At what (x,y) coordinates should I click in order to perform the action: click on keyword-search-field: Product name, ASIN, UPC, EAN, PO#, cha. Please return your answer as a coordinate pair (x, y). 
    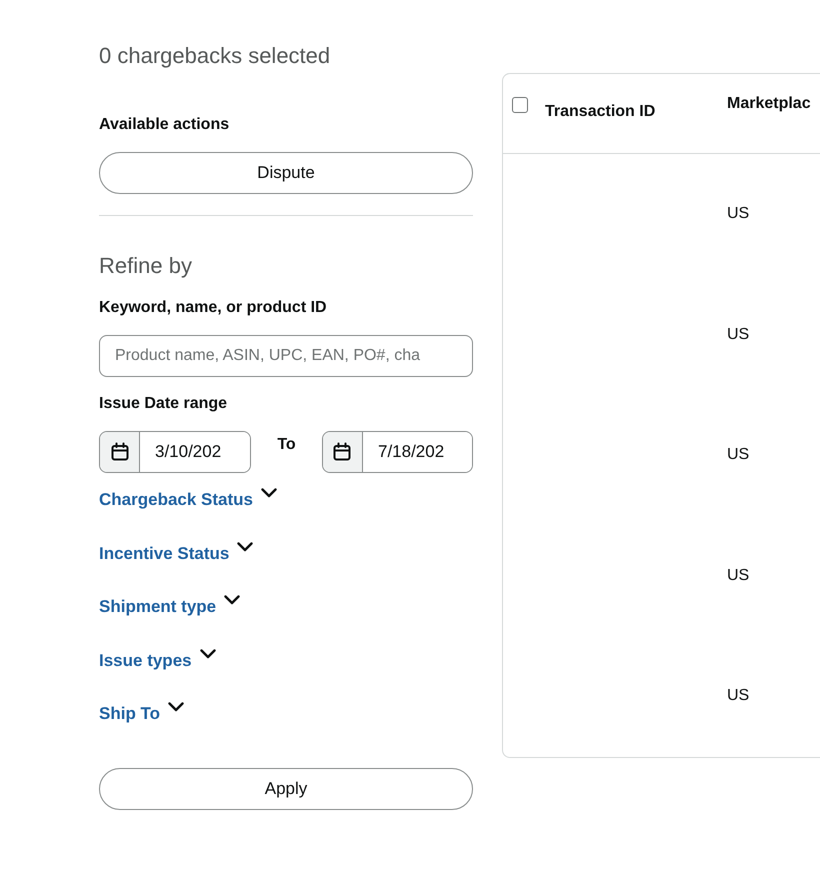
    Looking at the image, I should click on (286, 356).